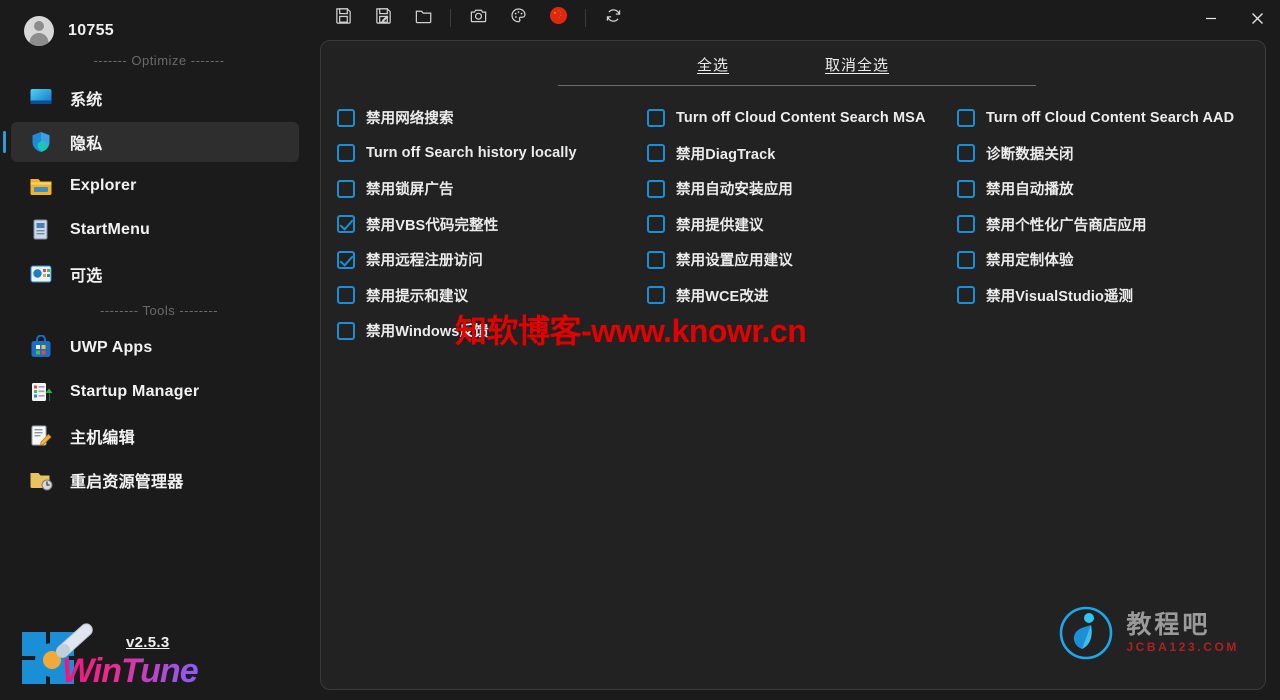 The height and width of the screenshot is (700, 1280). What do you see at coordinates (427, 332) in the screenshot?
I see `checkbox-label: 禁用Windows反馈` at bounding box center [427, 332].